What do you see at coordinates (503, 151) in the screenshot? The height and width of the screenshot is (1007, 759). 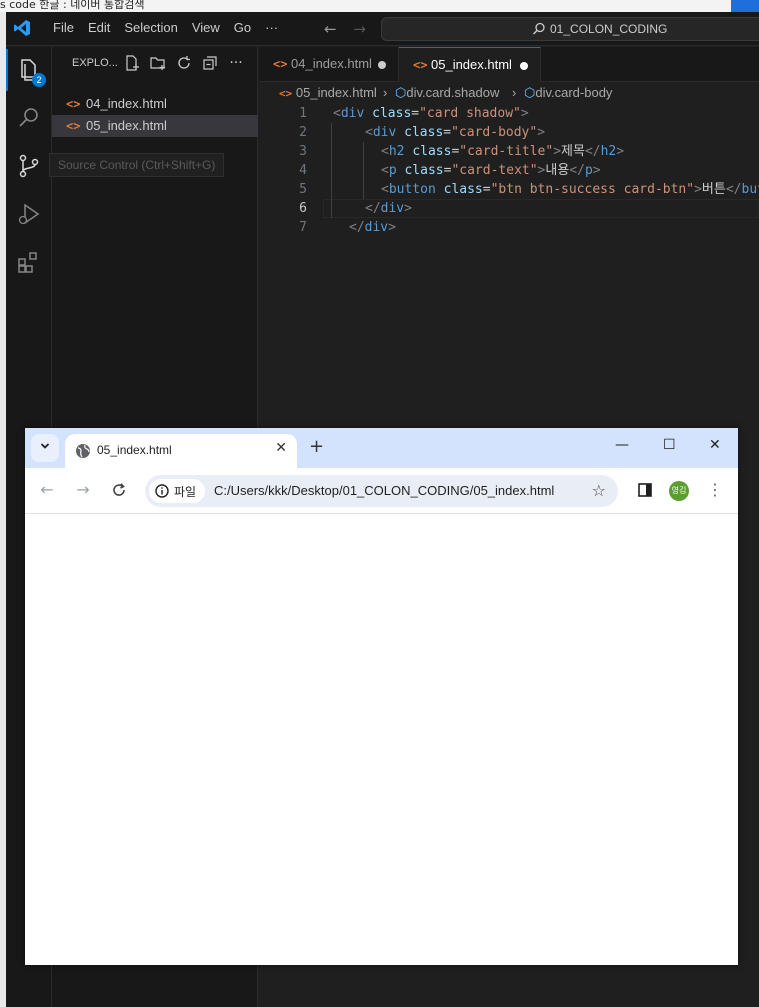 I see `code-line-3: <h2 class="card-title">제목</h2>` at bounding box center [503, 151].